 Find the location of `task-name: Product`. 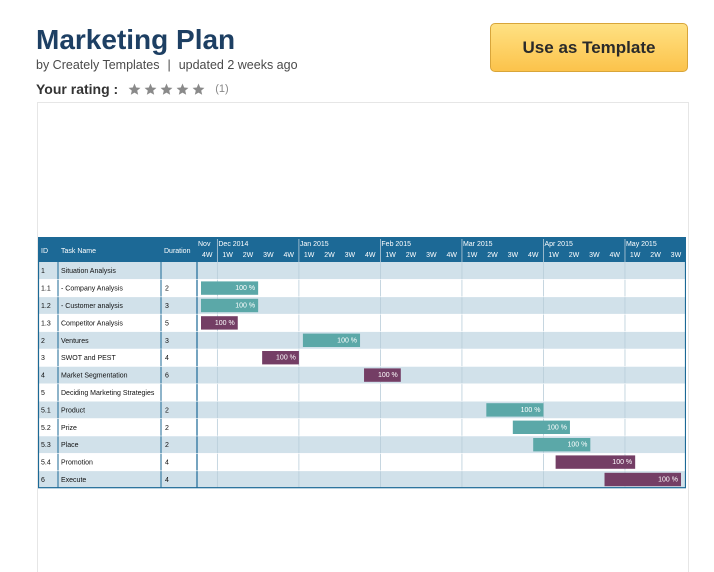

task-name: Product is located at coordinates (73, 410).